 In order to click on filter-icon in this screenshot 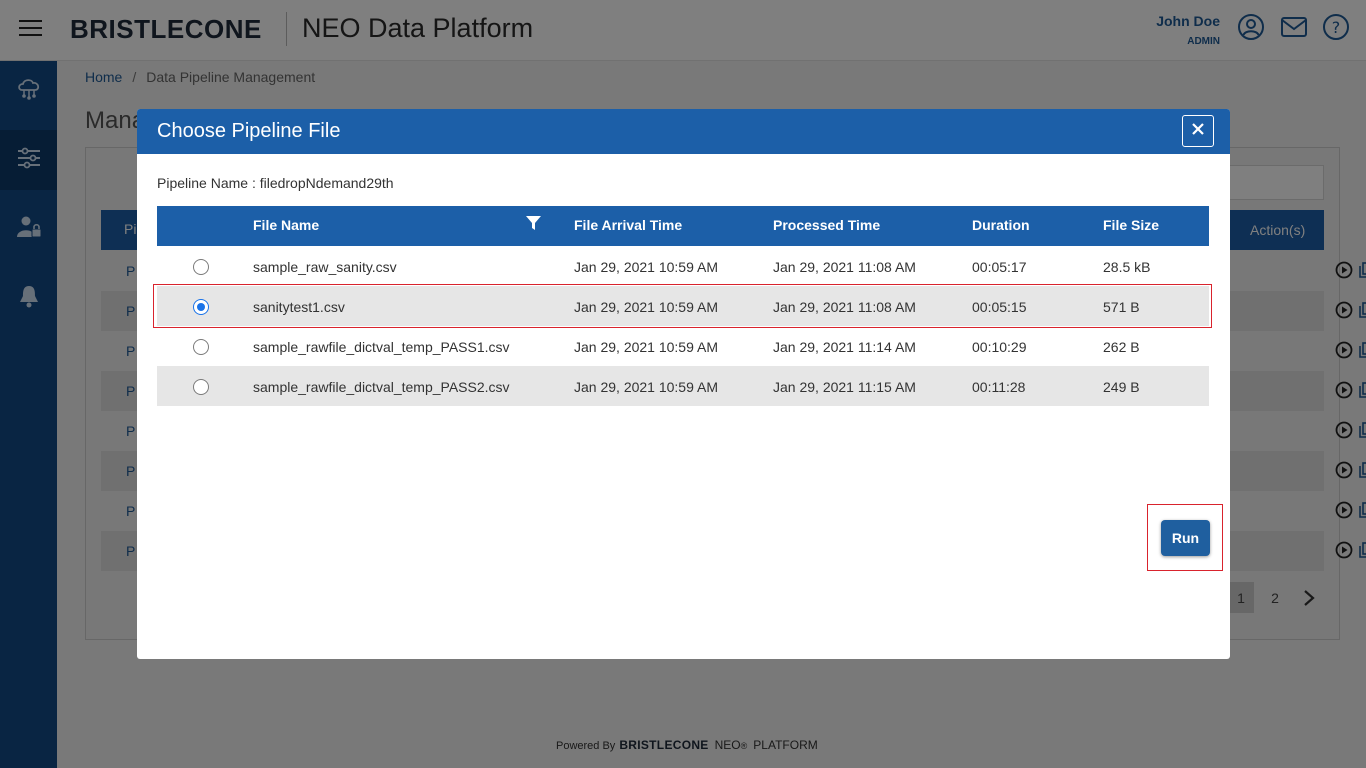, I will do `click(533, 225)`.